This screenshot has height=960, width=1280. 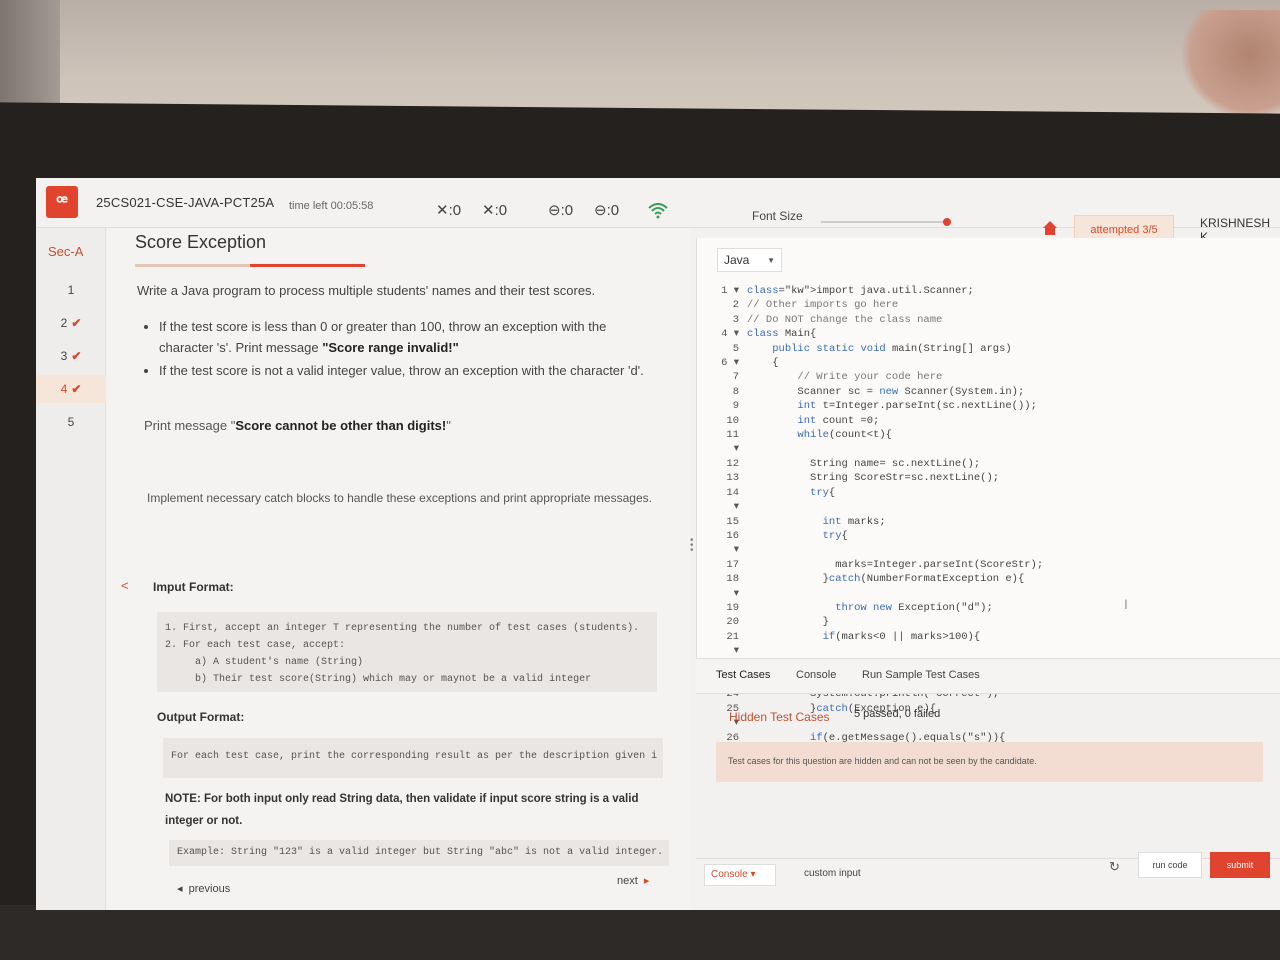 I want to click on collapse-panel-icon: <, so click(x=125, y=585).